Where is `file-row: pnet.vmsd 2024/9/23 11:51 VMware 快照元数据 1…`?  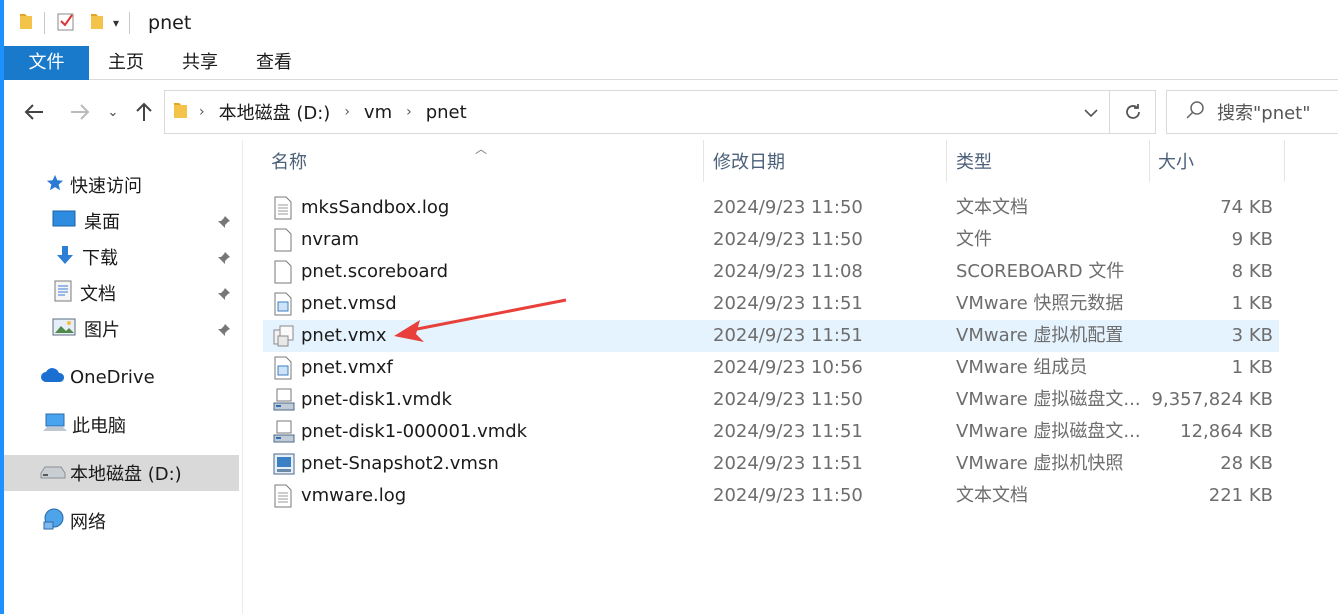
file-row: pnet.vmsd 2024/9/23 11:51 VMware 快照元数据 1… is located at coordinates (771, 304).